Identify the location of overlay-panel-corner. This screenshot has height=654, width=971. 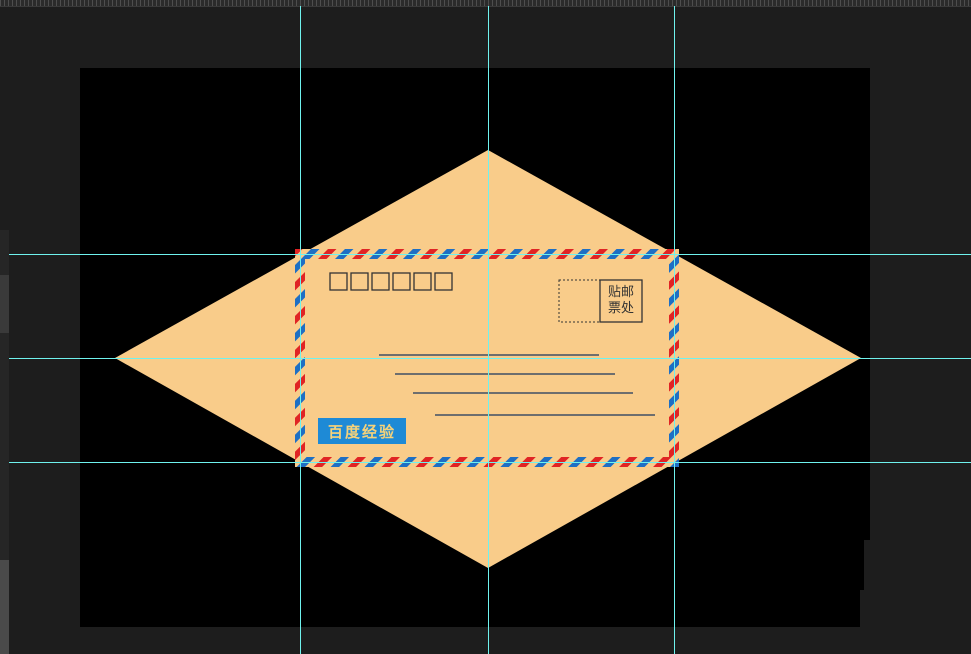
(855, 597).